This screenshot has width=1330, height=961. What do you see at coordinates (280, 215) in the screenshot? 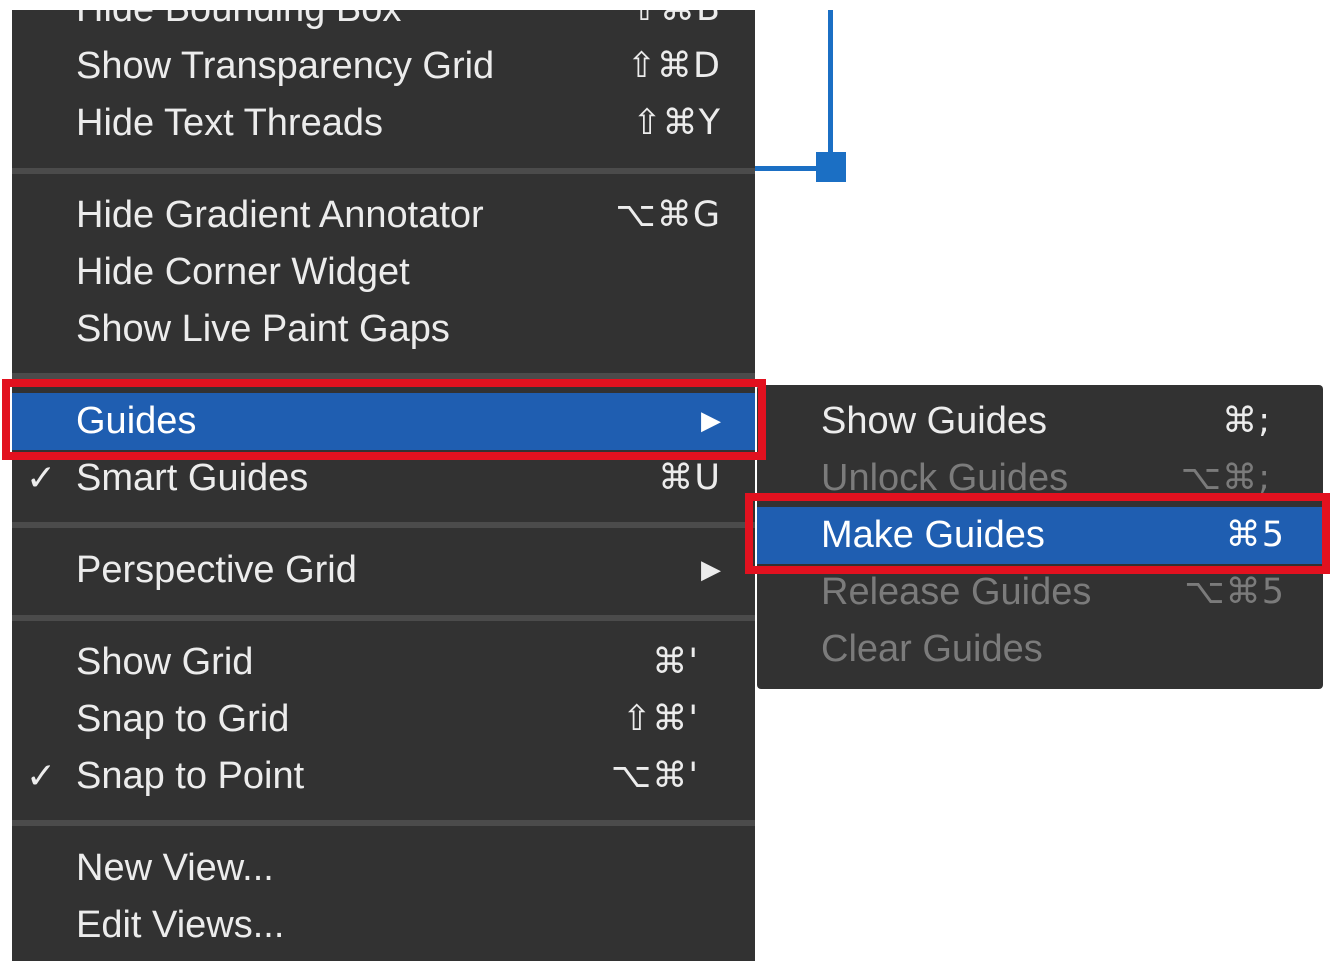
I see `menu-item-label: Hide Gradient Annotator` at bounding box center [280, 215].